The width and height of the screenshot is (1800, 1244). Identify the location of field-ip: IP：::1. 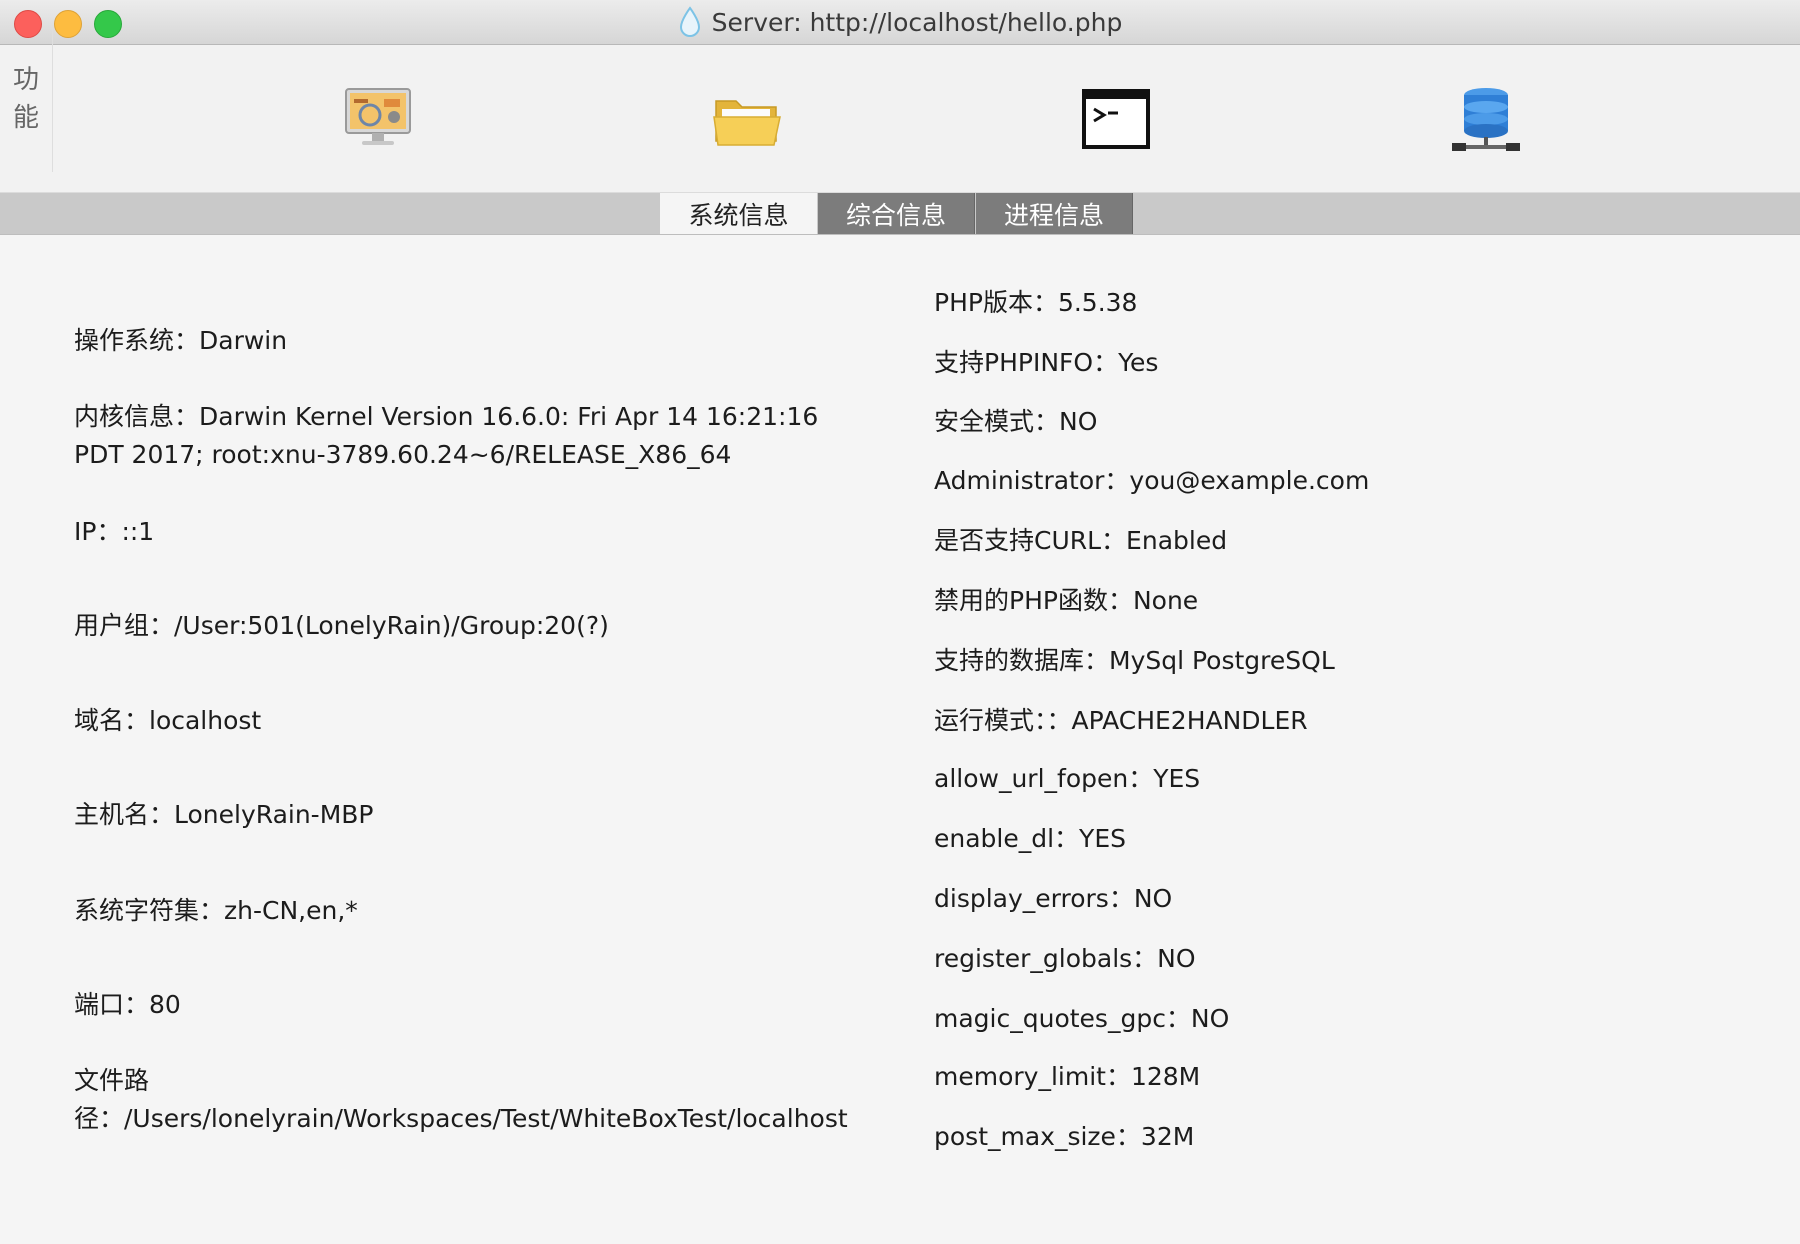
(114, 531).